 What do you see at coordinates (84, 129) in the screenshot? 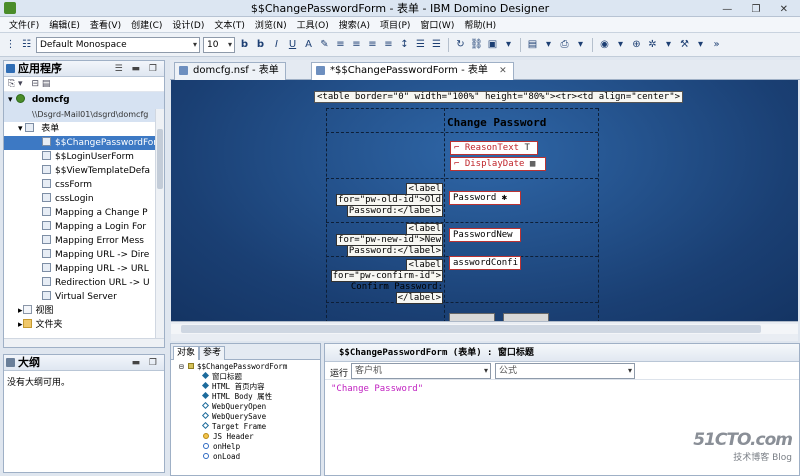
I see `tree-forms-folder: ▾ 表单` at bounding box center [84, 129].